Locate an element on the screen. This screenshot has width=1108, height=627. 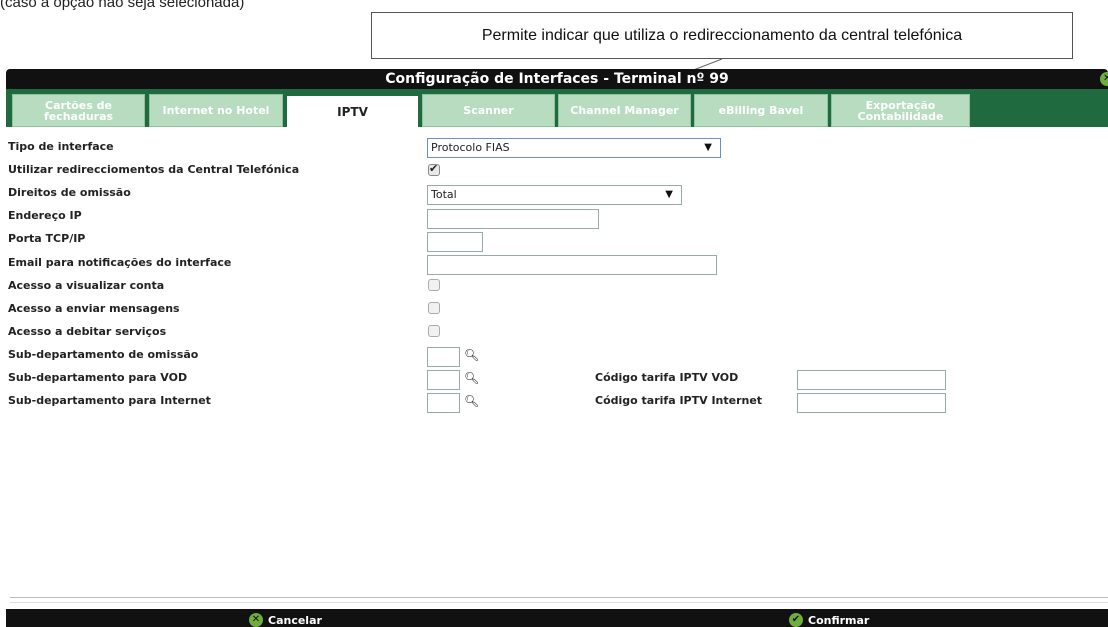
ip-address-label: Endereço IP is located at coordinates (45, 215).